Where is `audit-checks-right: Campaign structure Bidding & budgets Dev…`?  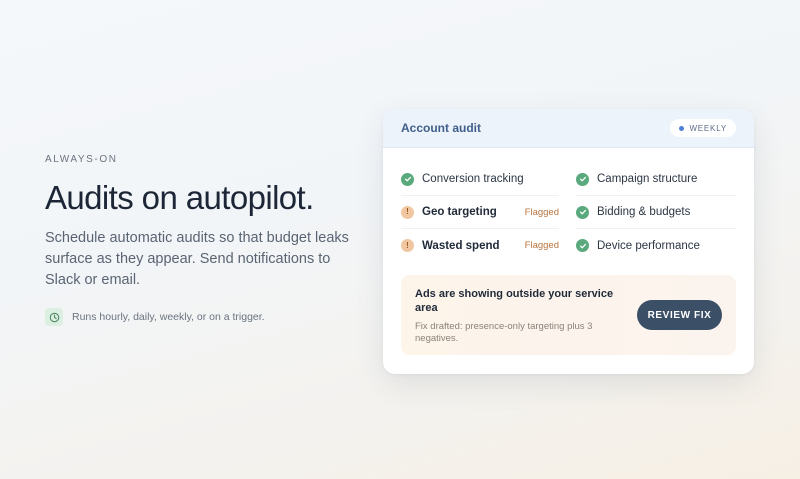 audit-checks-right: Campaign structure Bidding & budgets Dev… is located at coordinates (656, 212).